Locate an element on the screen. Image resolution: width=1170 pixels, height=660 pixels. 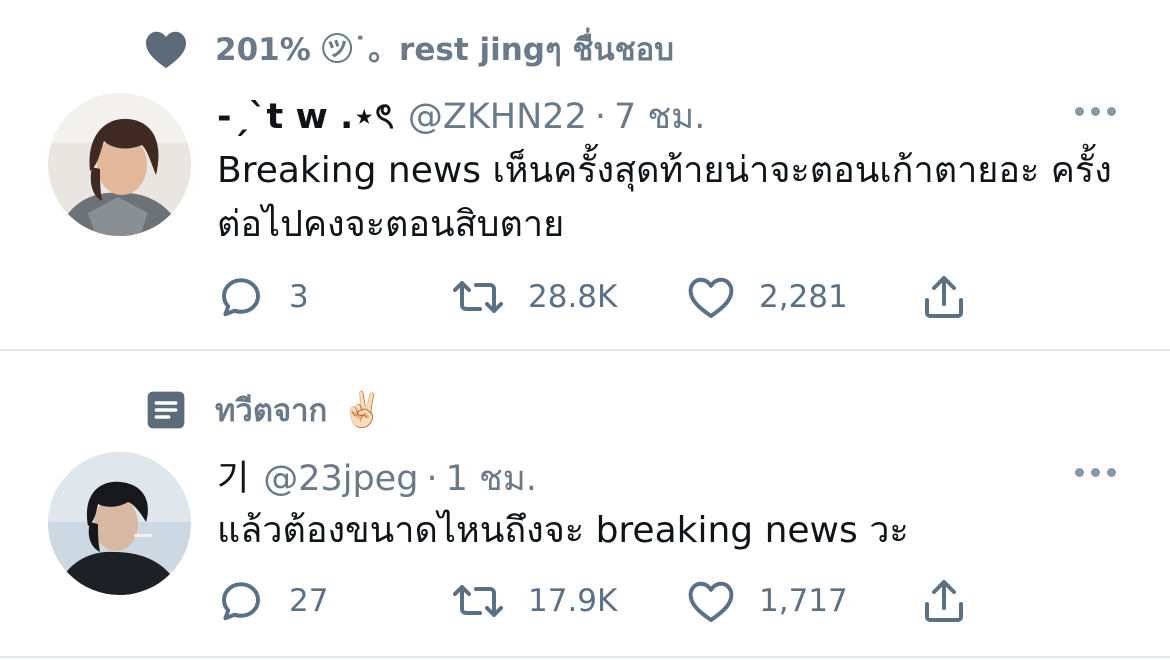
display-name: -ˏˋt w .⋆ৎ is located at coordinates (305, 118).